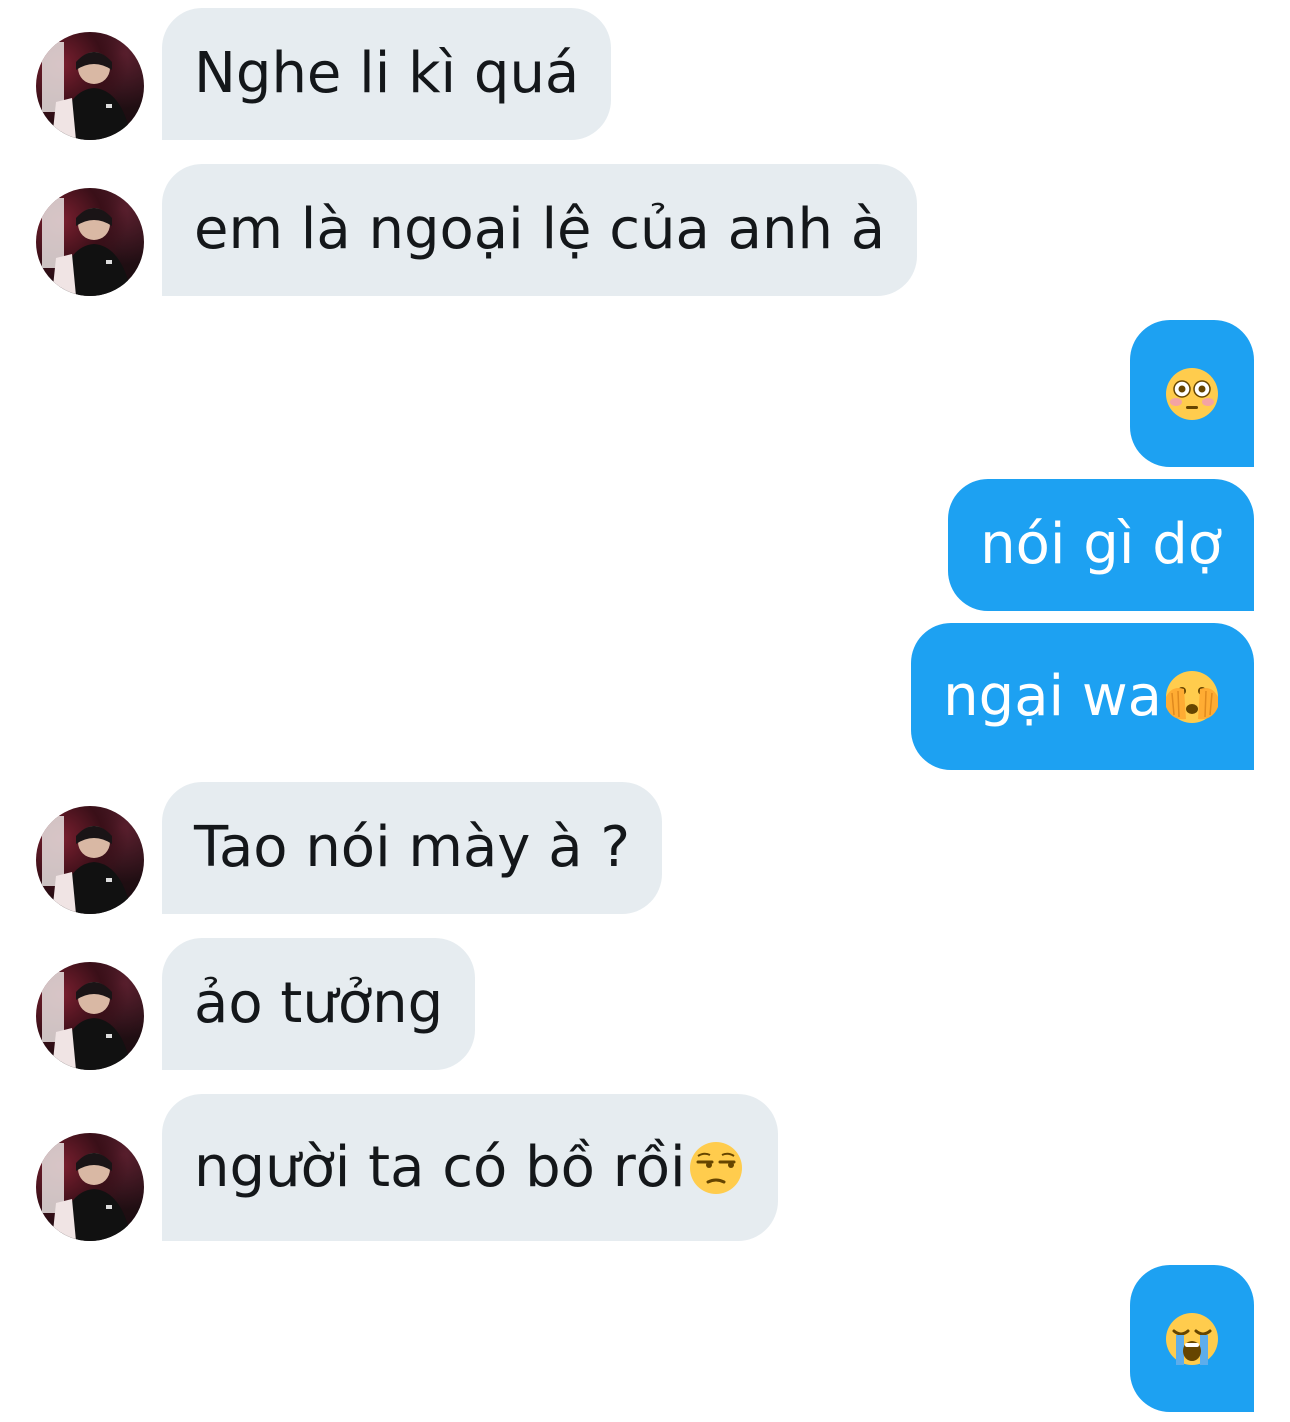 The image size is (1290, 1422). I want to click on message-text: Nghe li kì quá, so click(387, 73).